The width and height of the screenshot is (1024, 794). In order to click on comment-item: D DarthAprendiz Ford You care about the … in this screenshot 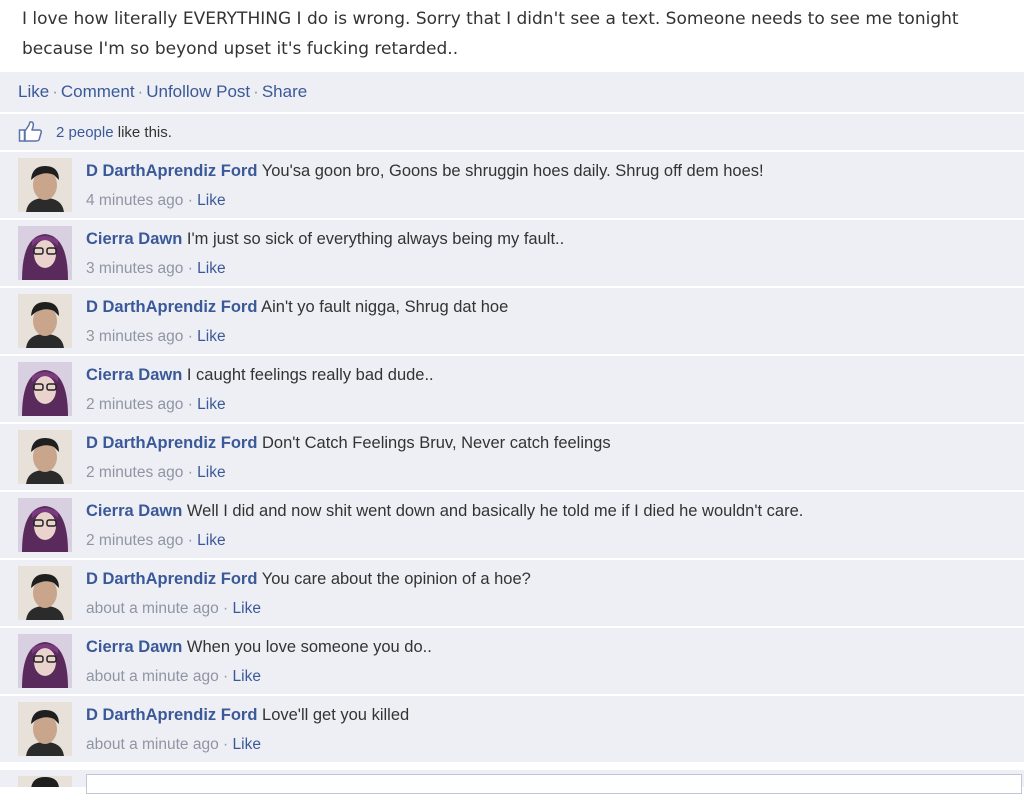, I will do `click(512, 594)`.